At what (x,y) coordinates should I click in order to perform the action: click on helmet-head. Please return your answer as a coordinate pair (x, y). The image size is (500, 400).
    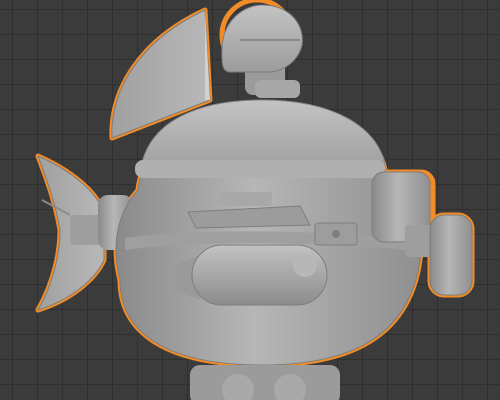
    Looking at the image, I should click on (262, 51).